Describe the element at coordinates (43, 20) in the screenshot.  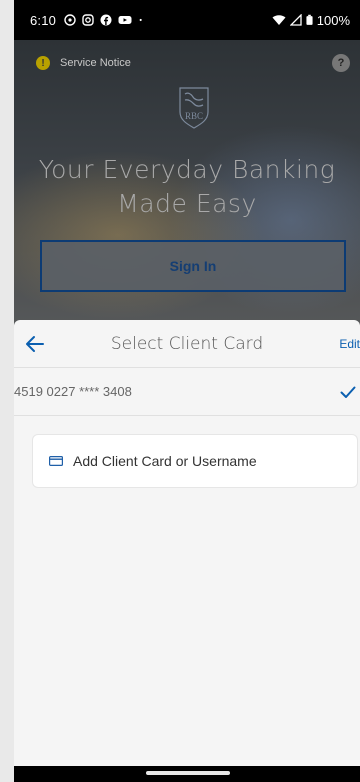
I see `status-time: 6:10` at that location.